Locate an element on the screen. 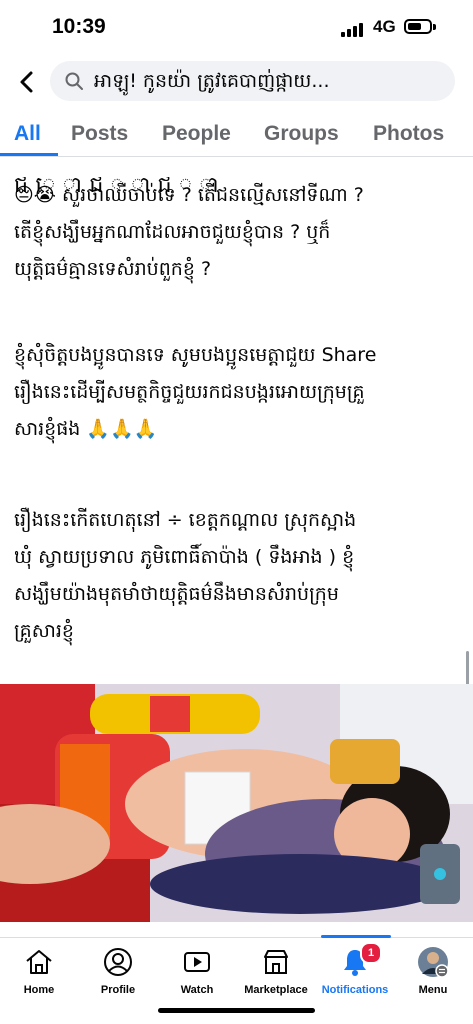  nav-watch-label: Watch is located at coordinates (197, 990).